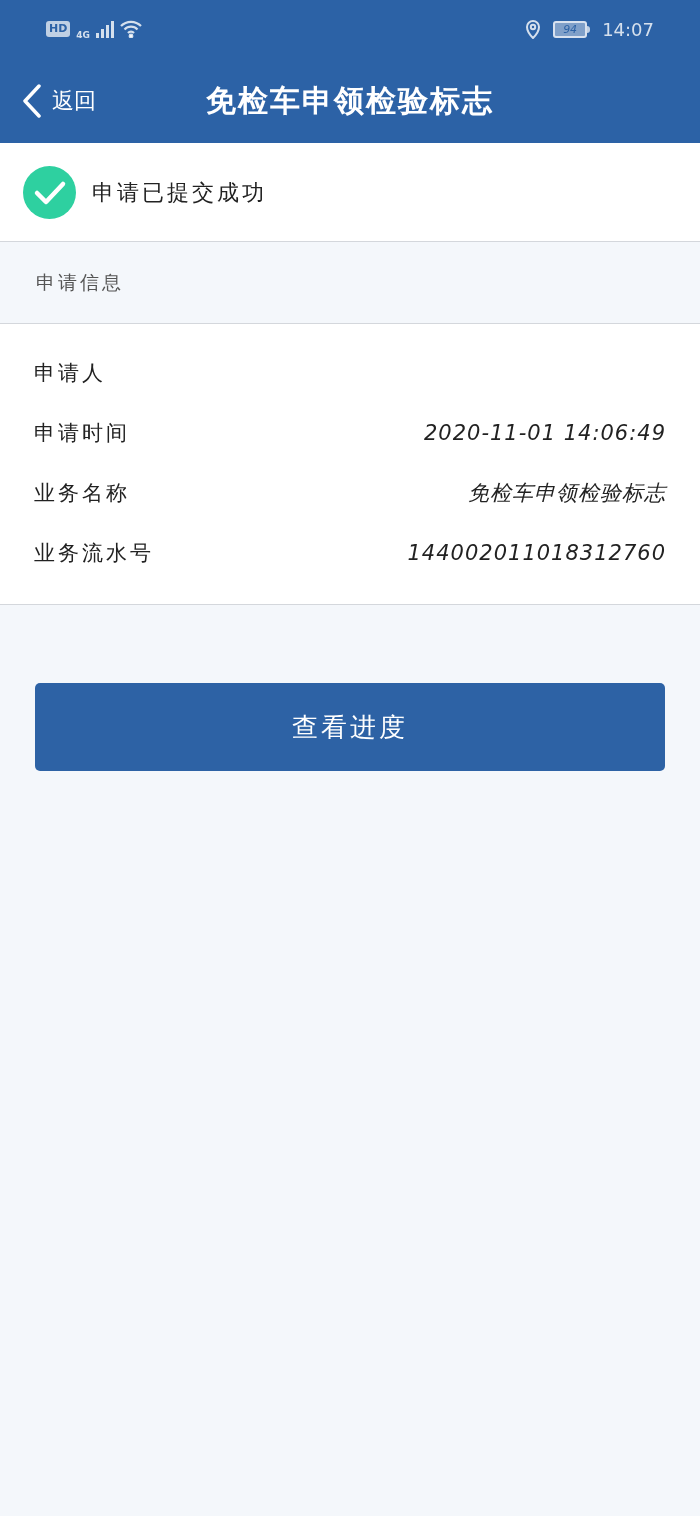  What do you see at coordinates (544, 434) in the screenshot?
I see `field-value: 2020-11-01 14:06:49` at bounding box center [544, 434].